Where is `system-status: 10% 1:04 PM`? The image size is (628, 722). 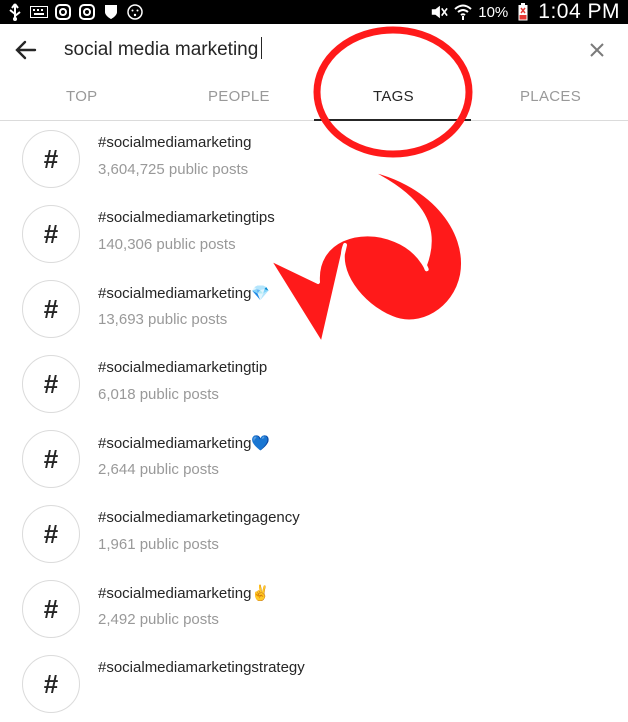 system-status: 10% 1:04 PM is located at coordinates (525, 12).